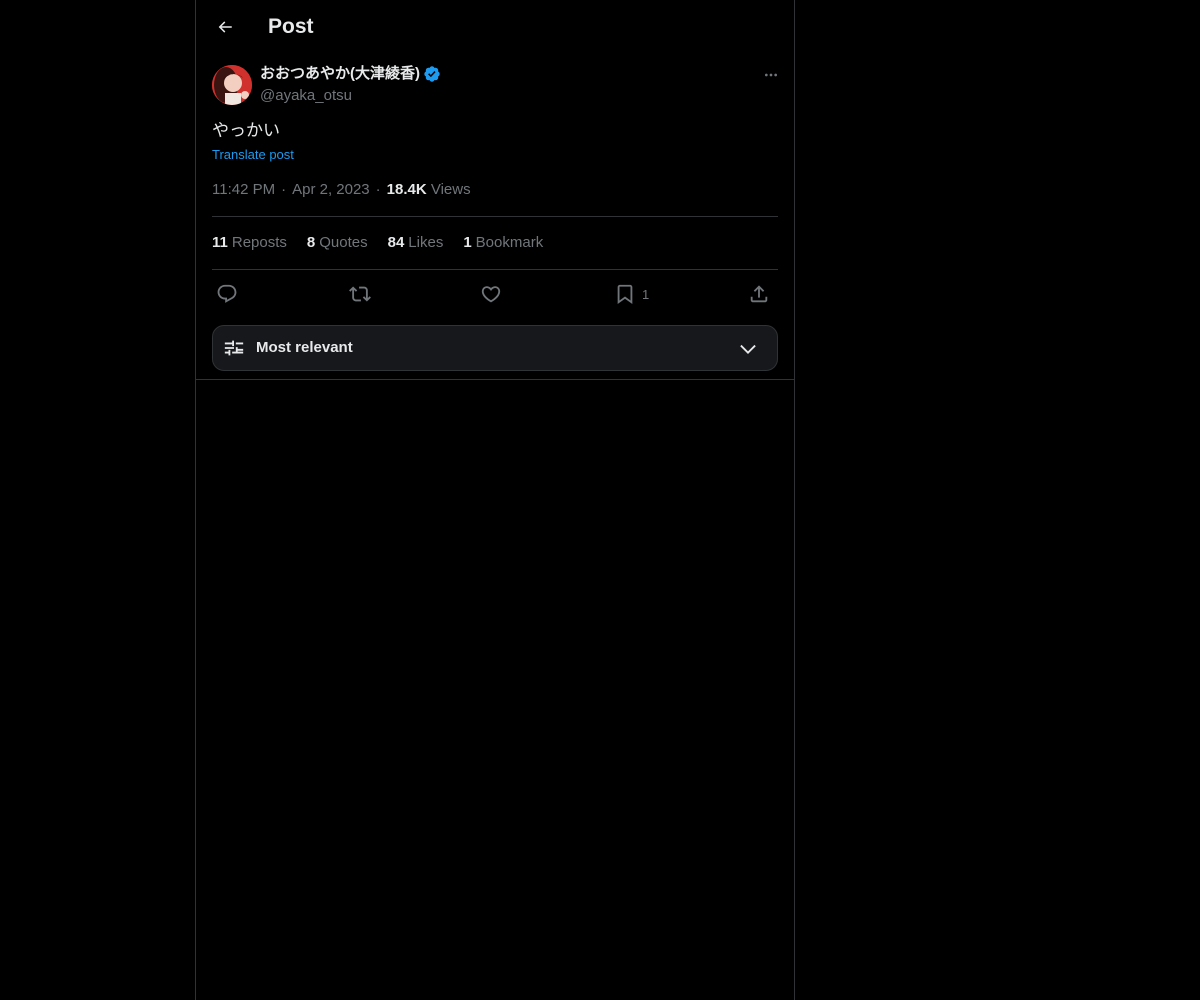 The image size is (1200, 1000). I want to click on stat-bookmarks-label: Bookmark, so click(509, 242).